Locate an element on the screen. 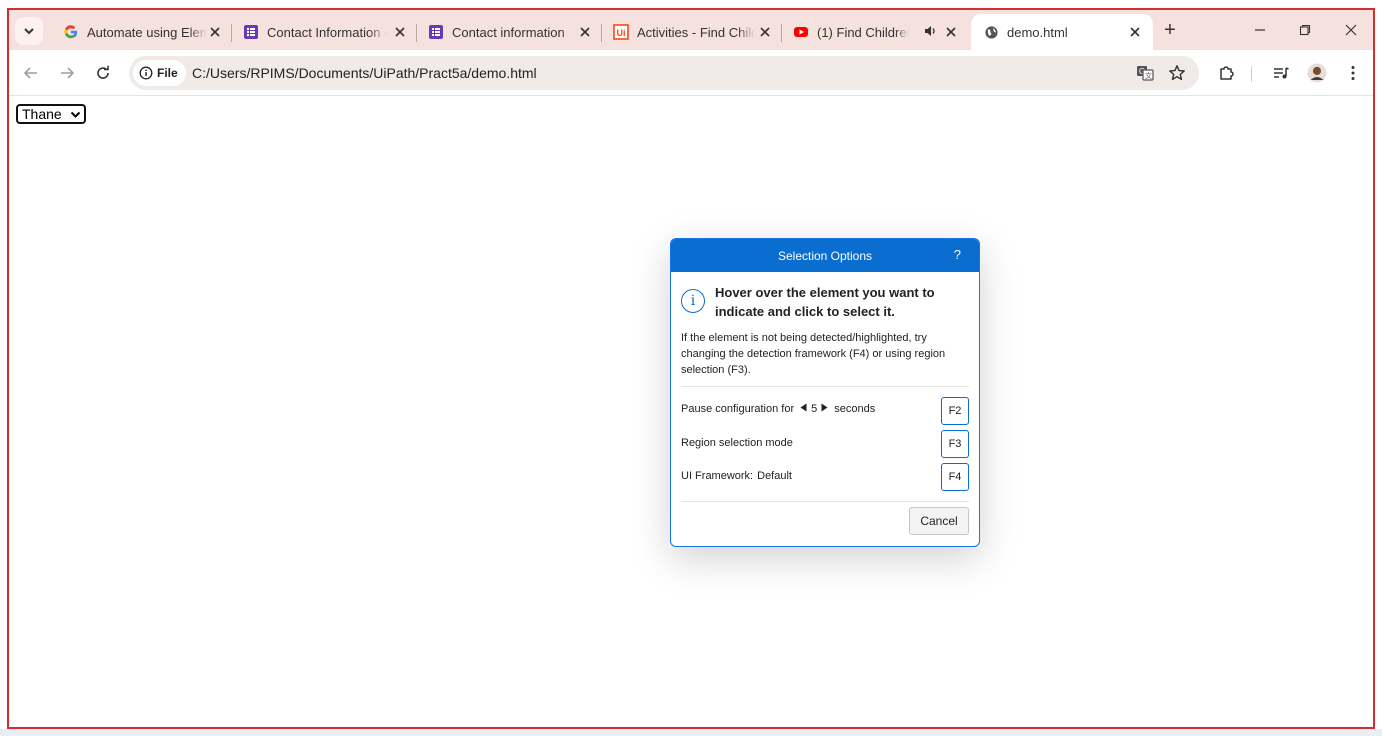 Image resolution: width=1382 pixels, height=736 pixels. help-button: ? is located at coordinates (957, 254).